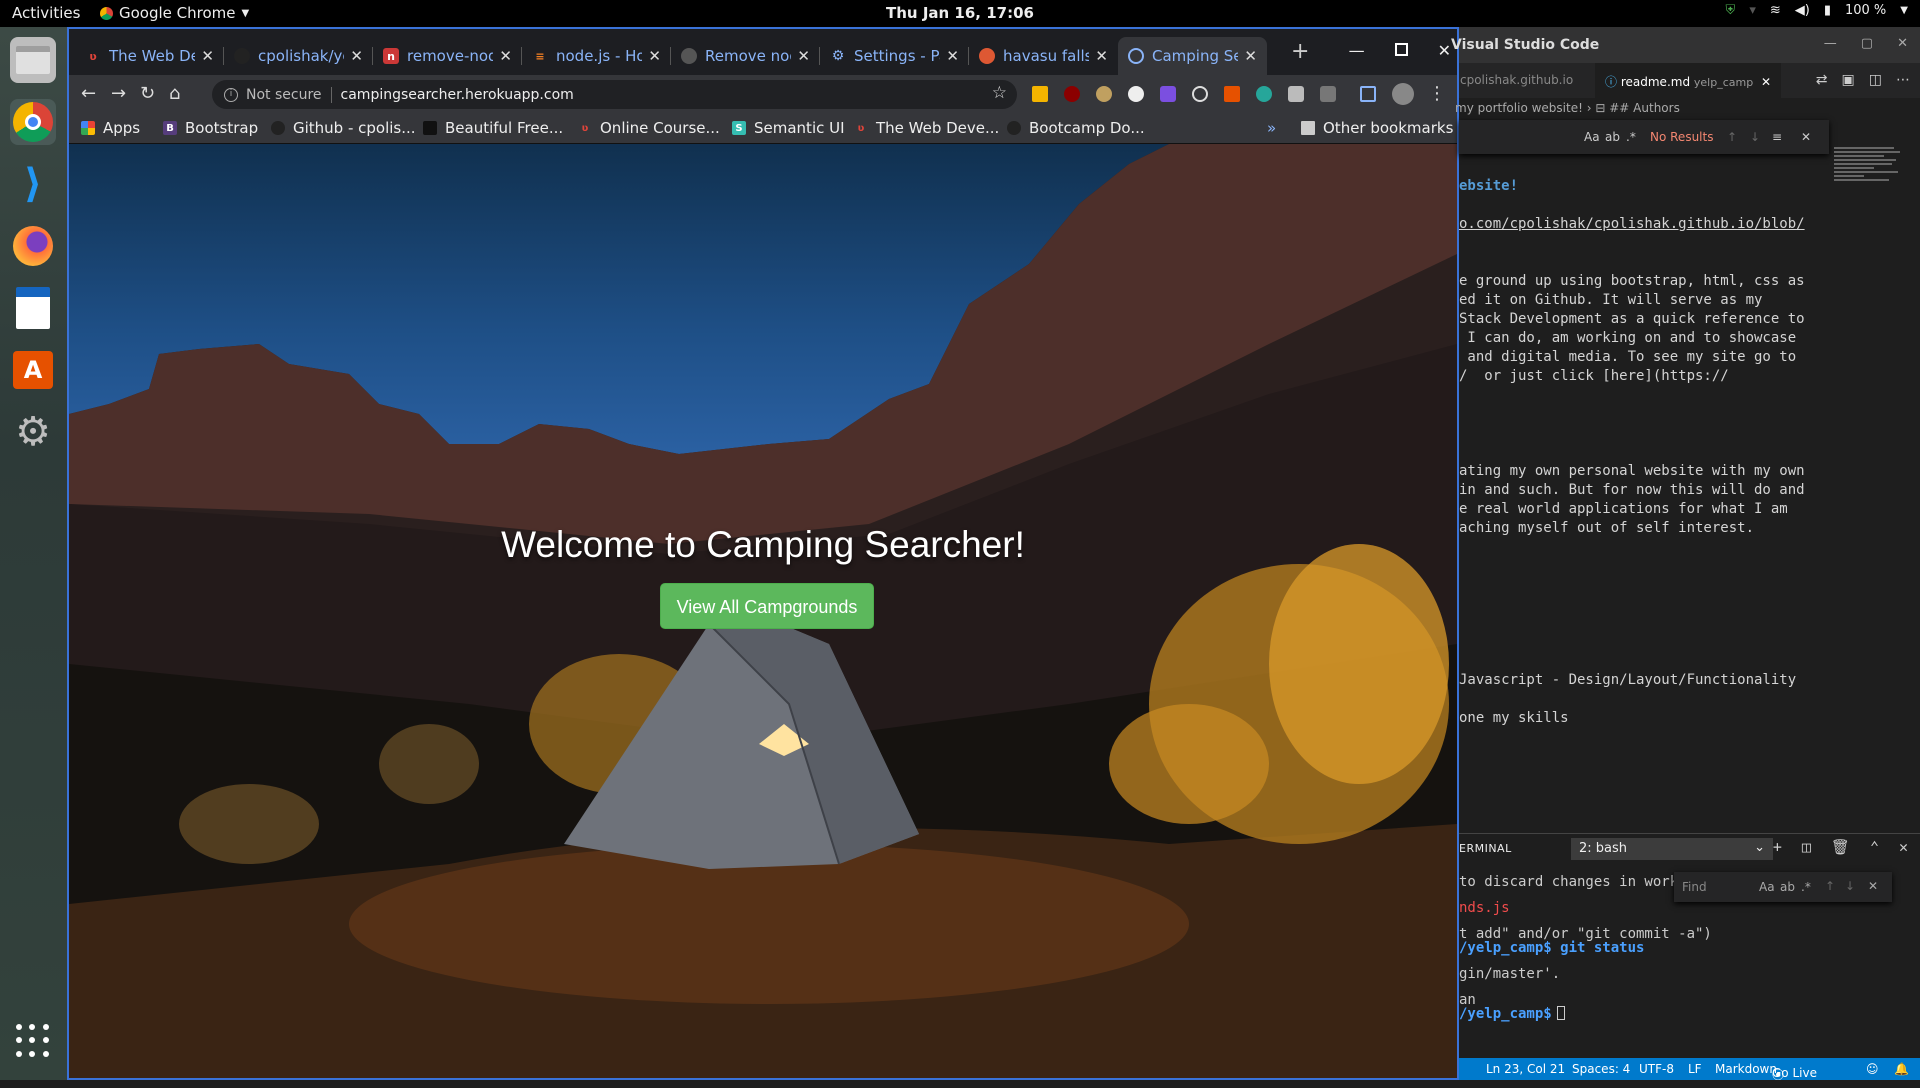 This screenshot has height=1088, width=1920. I want to click on new-tab-button: +, so click(1300, 51).